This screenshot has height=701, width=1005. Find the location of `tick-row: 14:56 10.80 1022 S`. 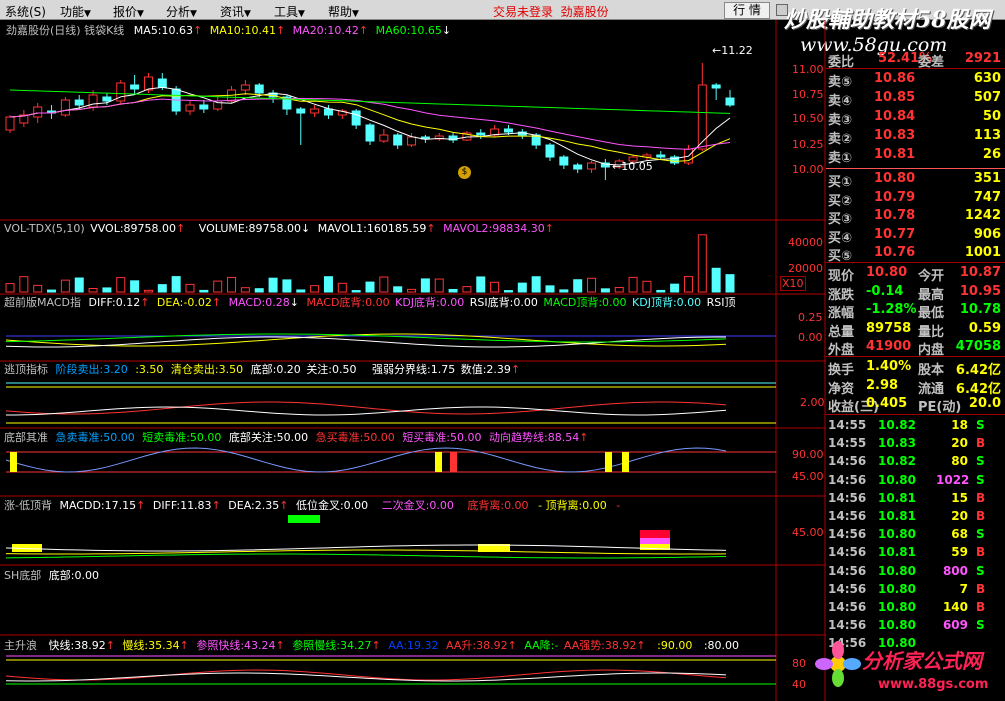

tick-row: 14:56 10.80 1022 S is located at coordinates (915, 480).